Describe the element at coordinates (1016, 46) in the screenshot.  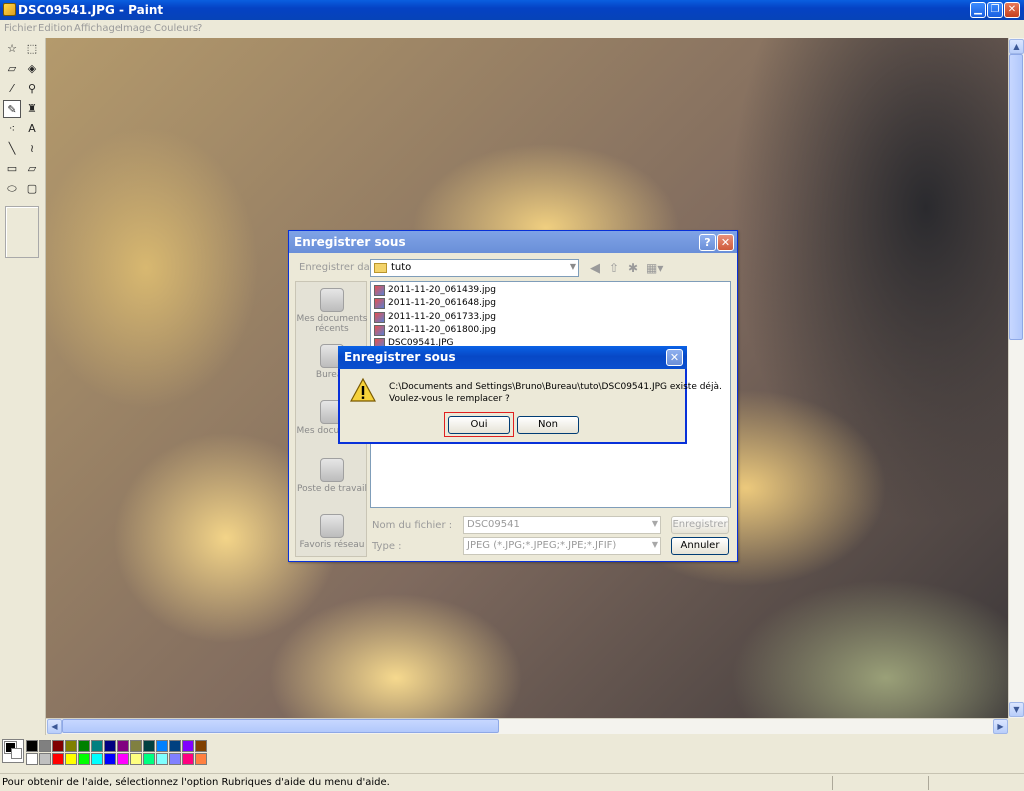
I see `scroll-up-arrow-icon: ▲` at that location.